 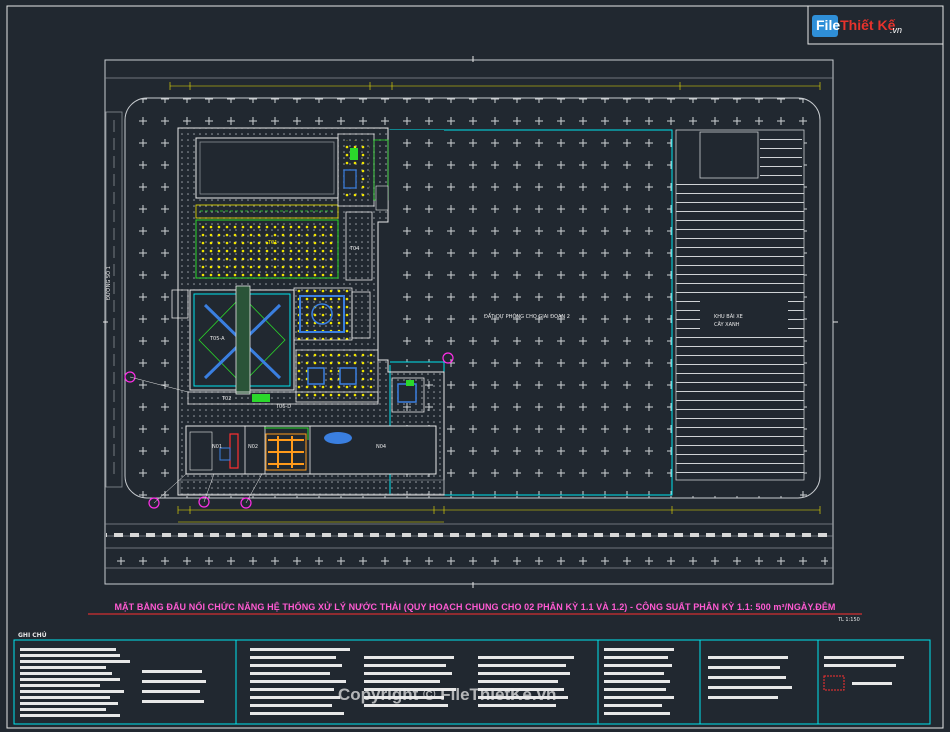 I want to click on label-reserved-area: ĐẤT DỰ PHÒNG CHO GIAI ĐOẠN 2, so click(x=527, y=317).